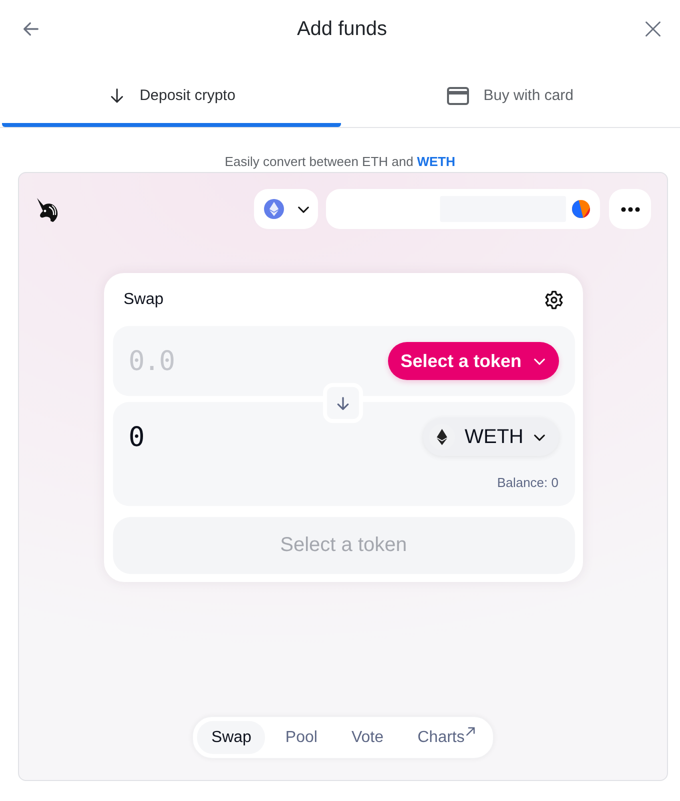  I want to click on more-button, so click(630, 209).